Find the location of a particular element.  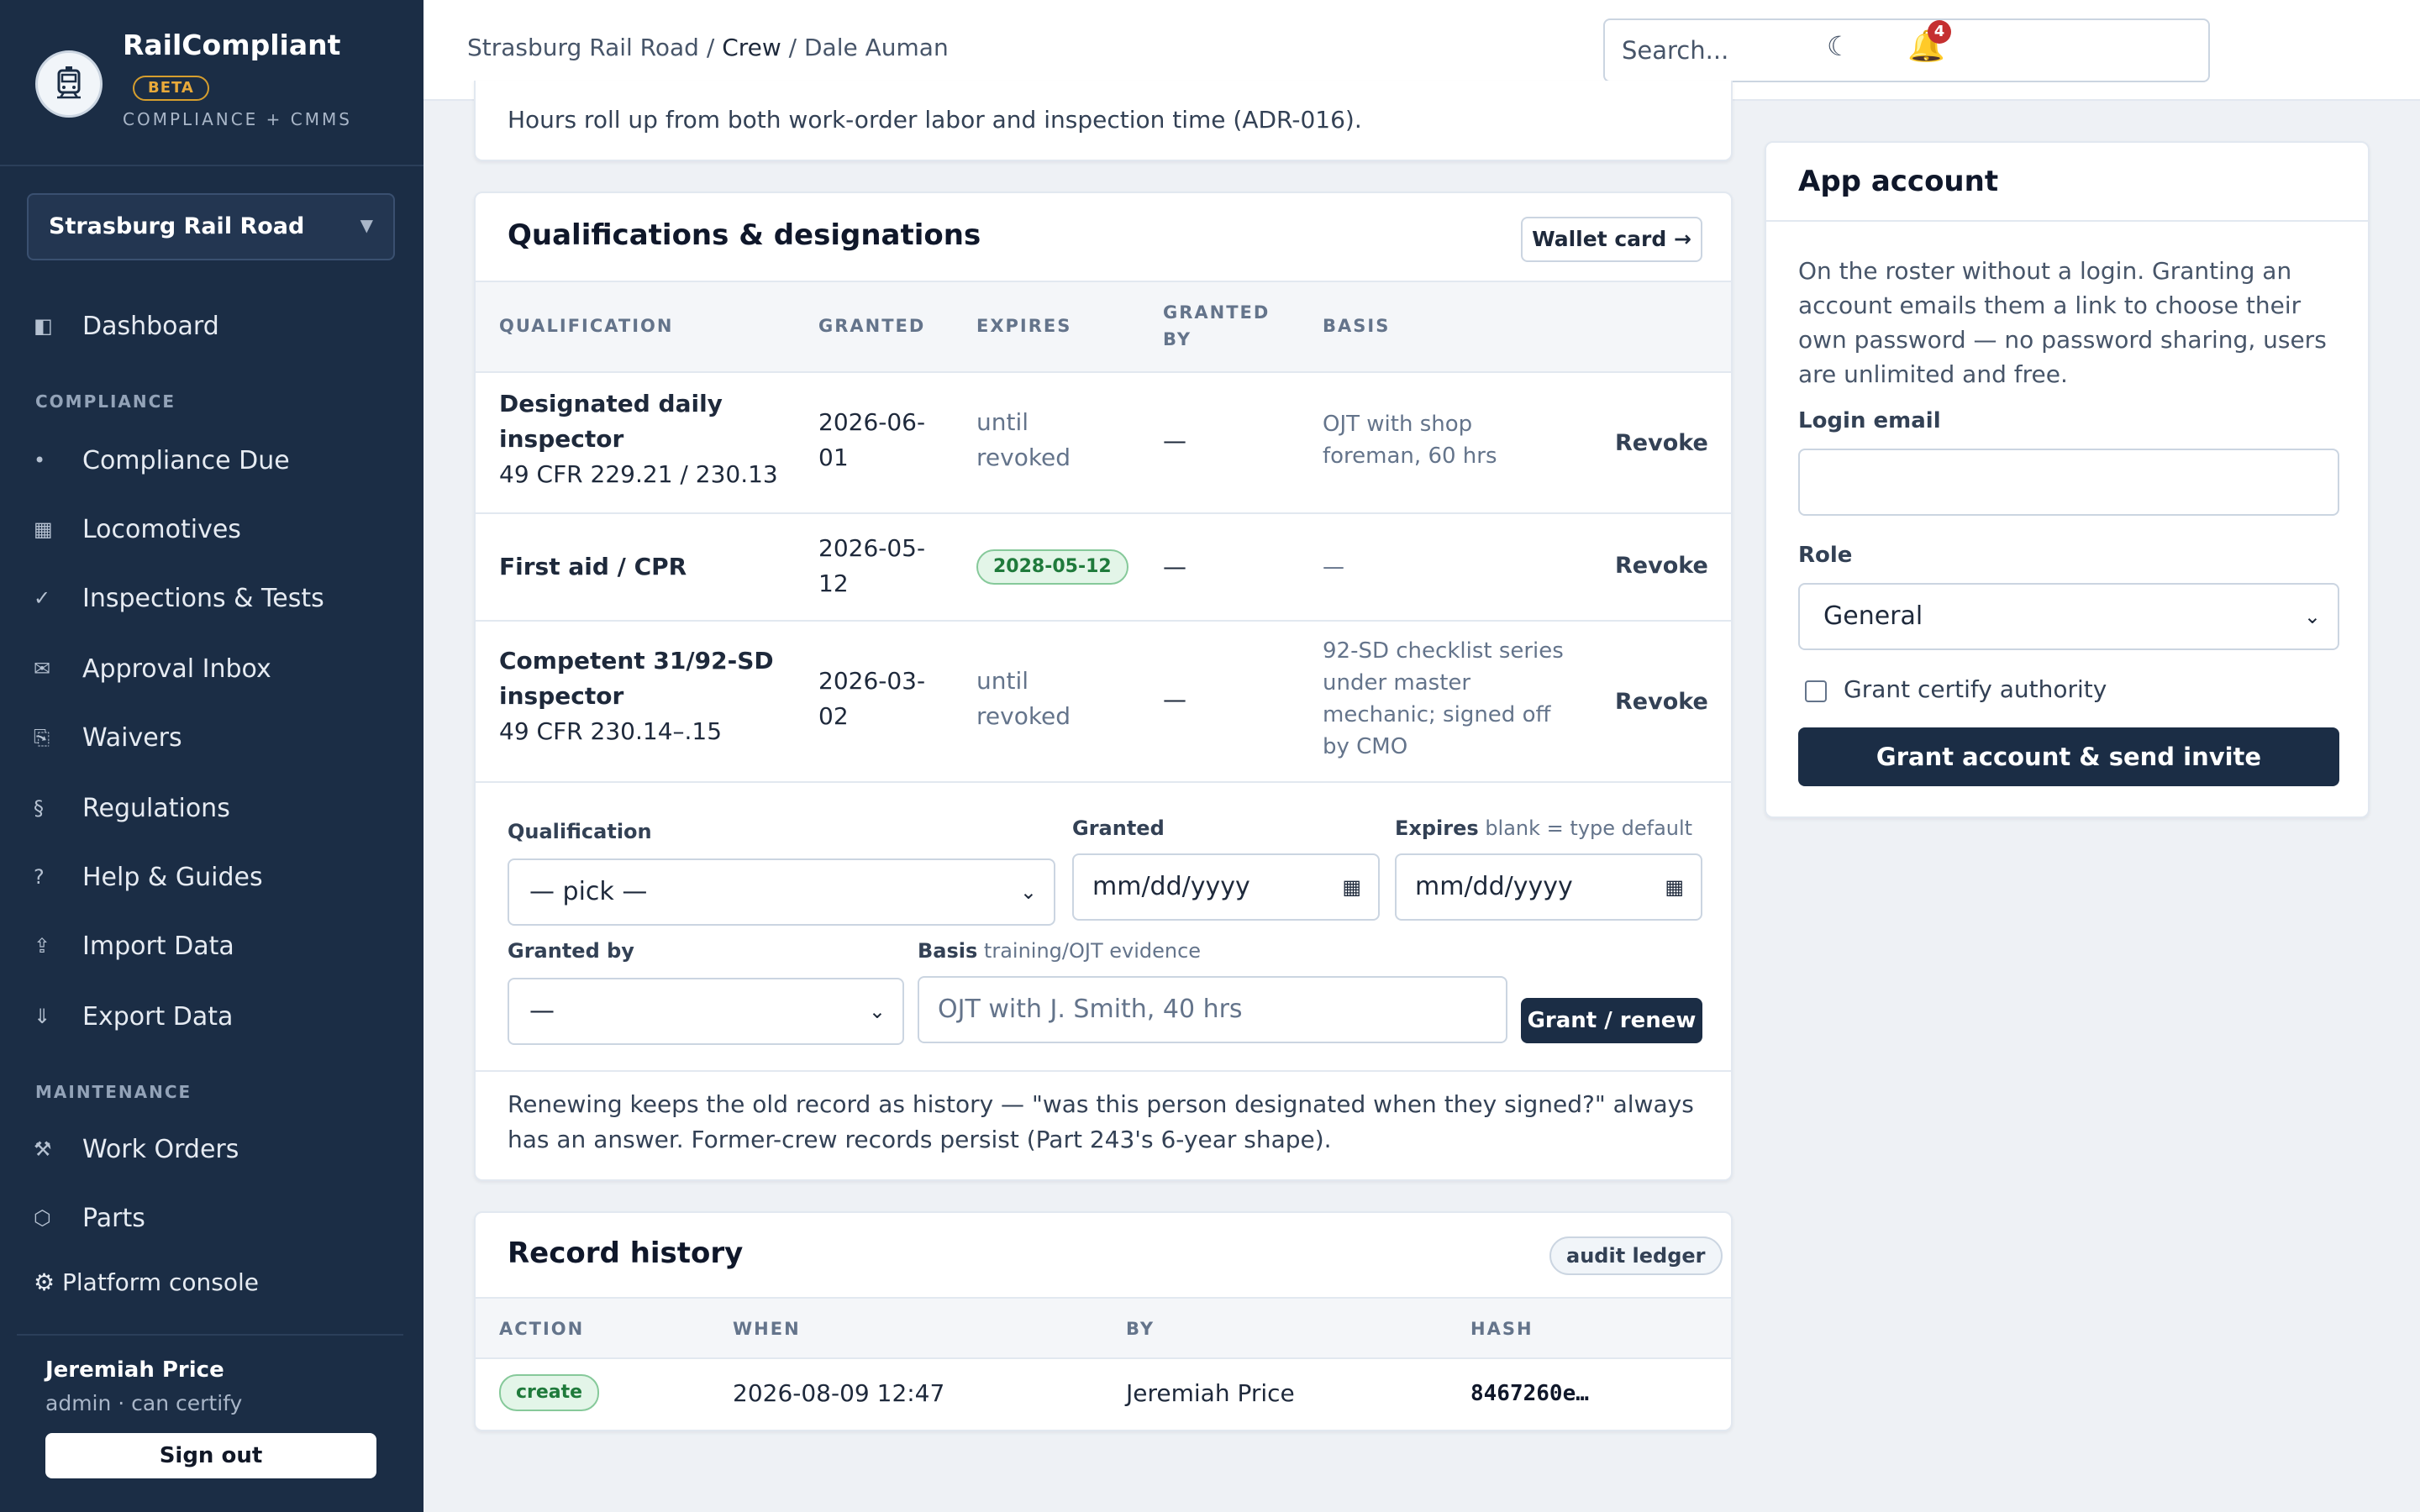

sidebar-divider is located at coordinates (210, 1335).